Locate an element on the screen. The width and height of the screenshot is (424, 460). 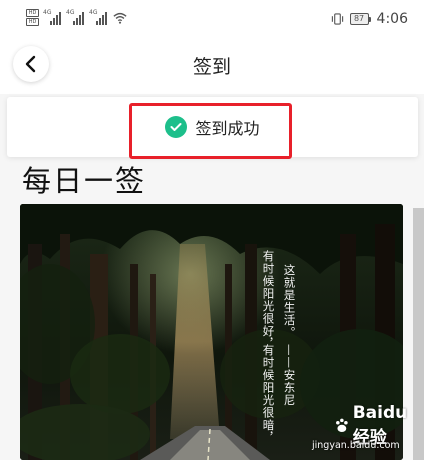
app-header: 签到 is located at coordinates (212, 66).